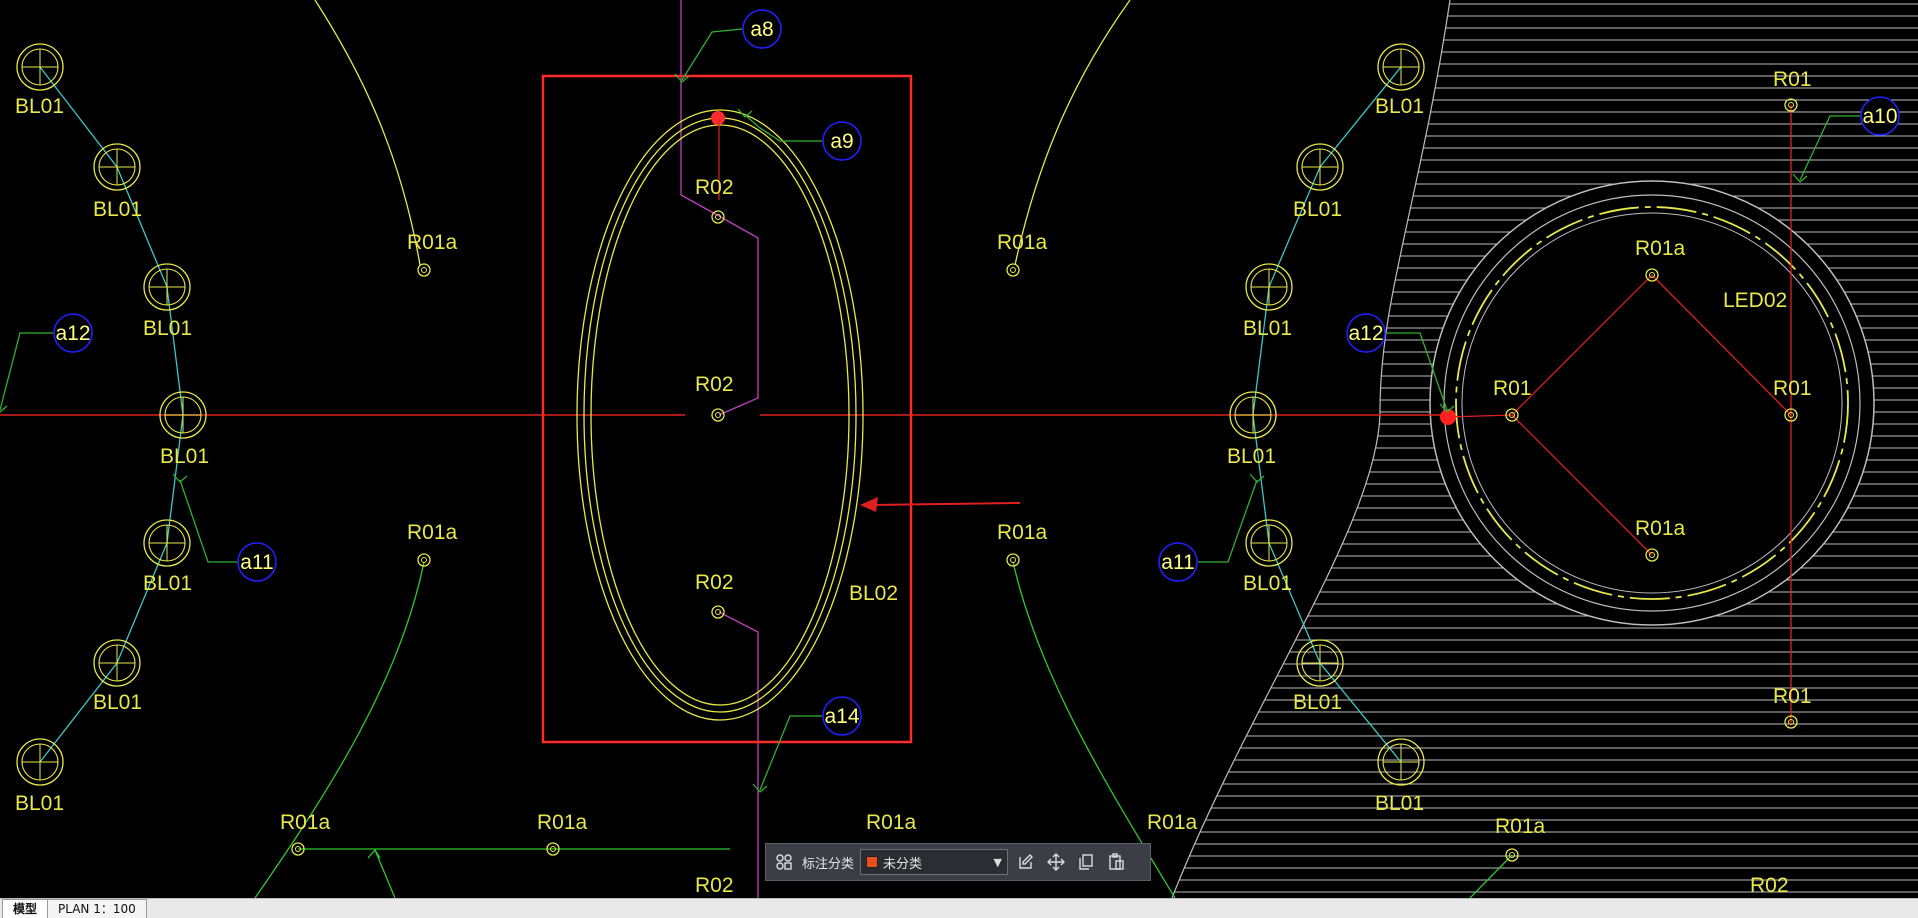 Image resolution: width=1918 pixels, height=918 pixels. I want to click on layout-tab-bar: 模型 PLAN 1：100, so click(959, 908).